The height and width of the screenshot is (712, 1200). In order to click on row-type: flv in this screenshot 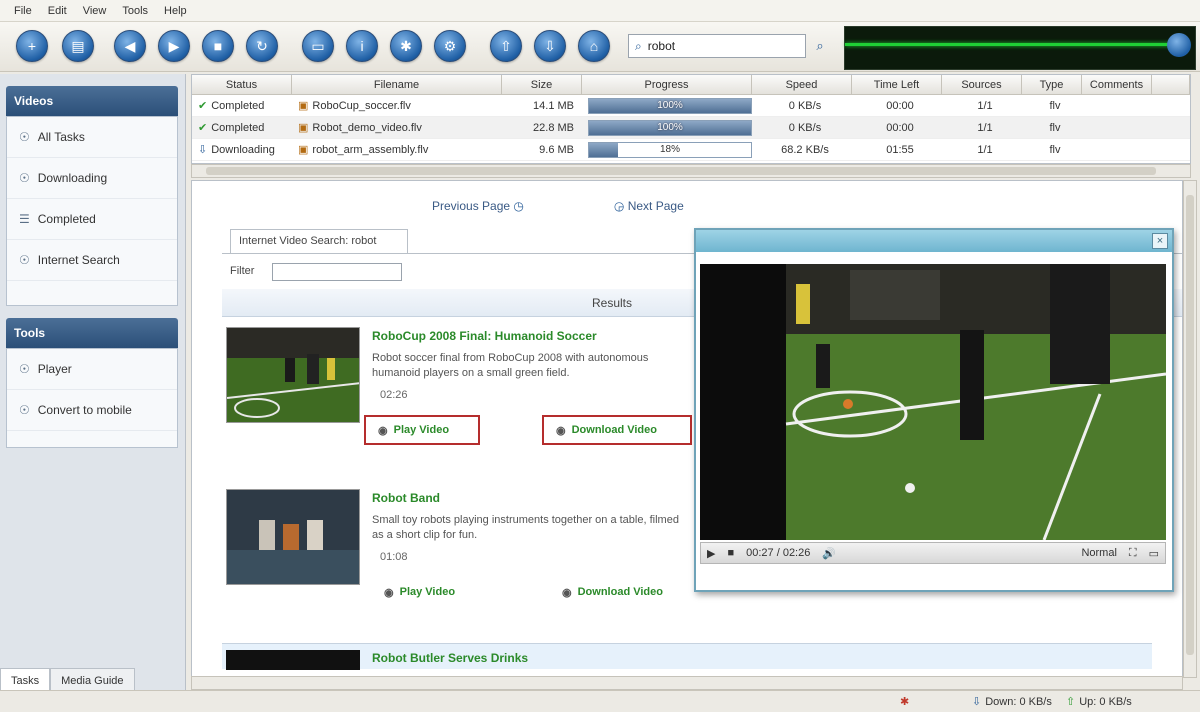, I will do `click(1055, 105)`.